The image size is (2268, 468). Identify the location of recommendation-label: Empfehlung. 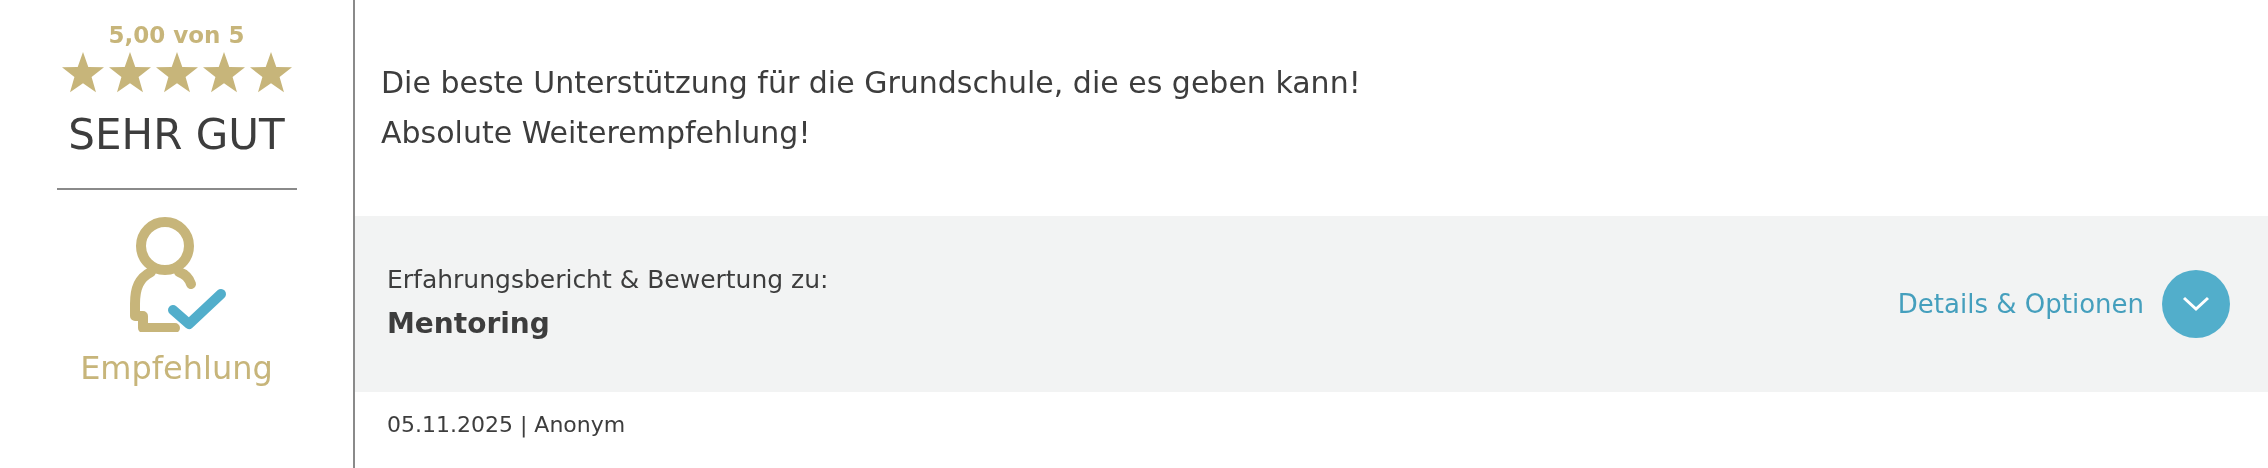
(176, 368).